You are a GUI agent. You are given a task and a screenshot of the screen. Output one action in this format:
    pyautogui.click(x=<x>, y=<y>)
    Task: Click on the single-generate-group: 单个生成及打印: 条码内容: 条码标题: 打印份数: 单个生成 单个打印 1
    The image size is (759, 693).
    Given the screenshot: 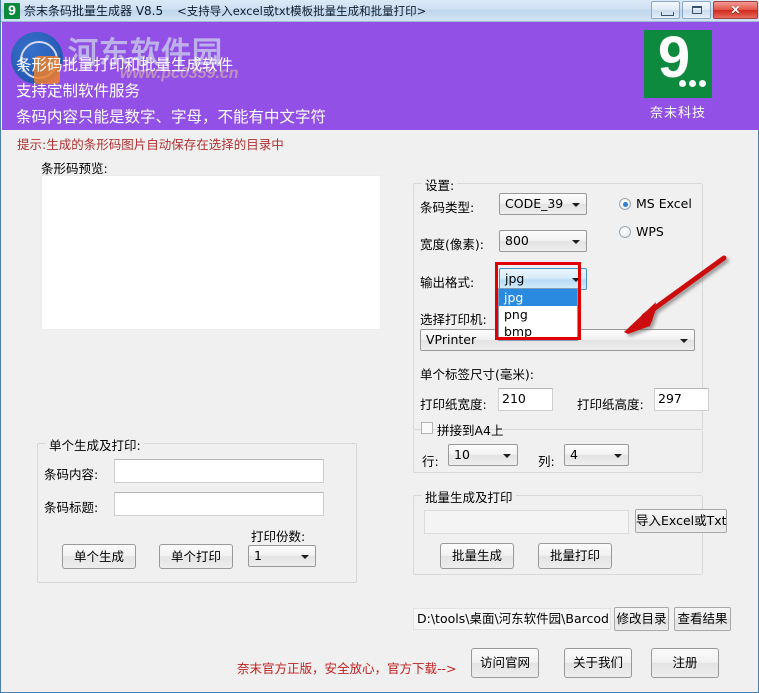 What is the action you would take?
    pyautogui.click(x=197, y=509)
    